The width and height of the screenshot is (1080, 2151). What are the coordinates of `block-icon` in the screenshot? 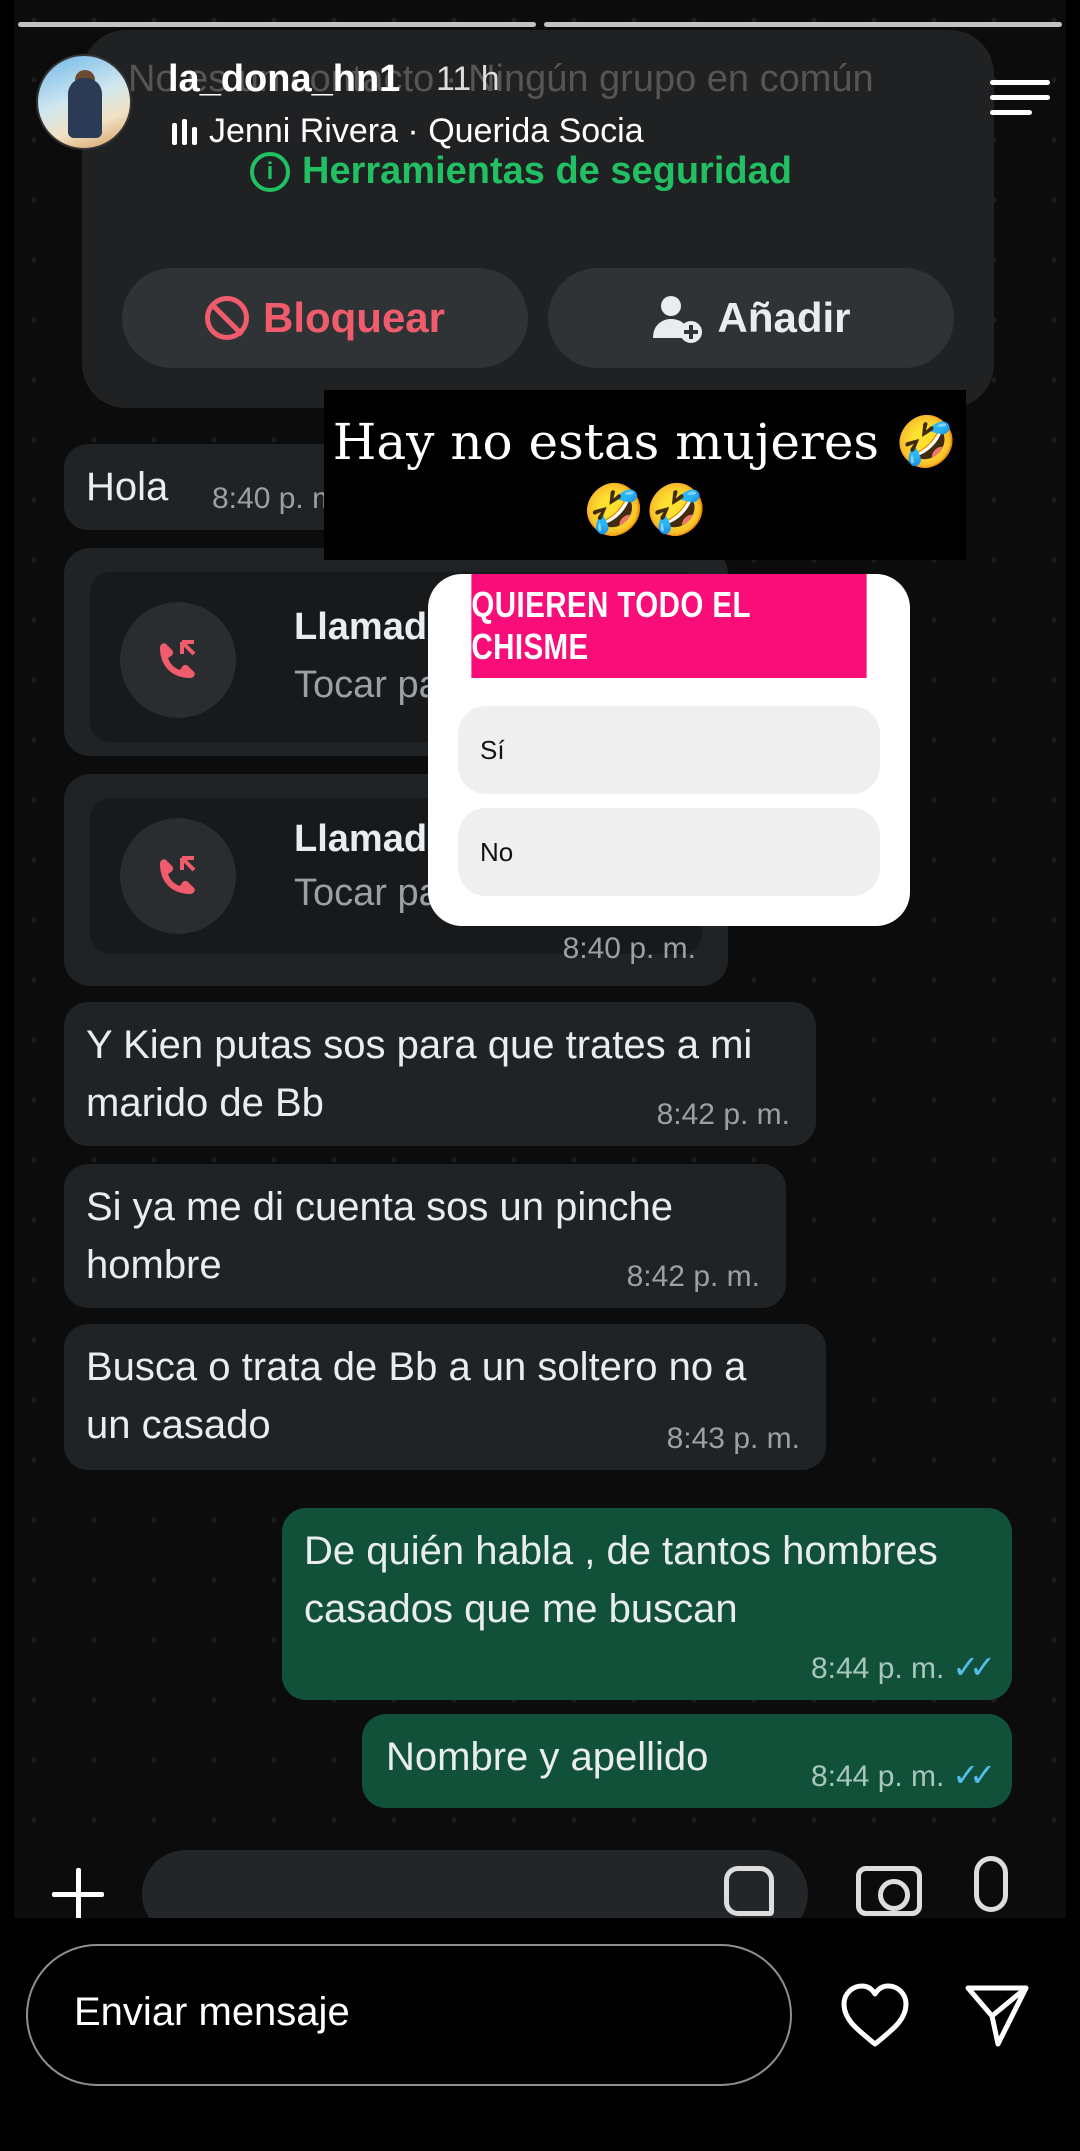 It's located at (226, 318).